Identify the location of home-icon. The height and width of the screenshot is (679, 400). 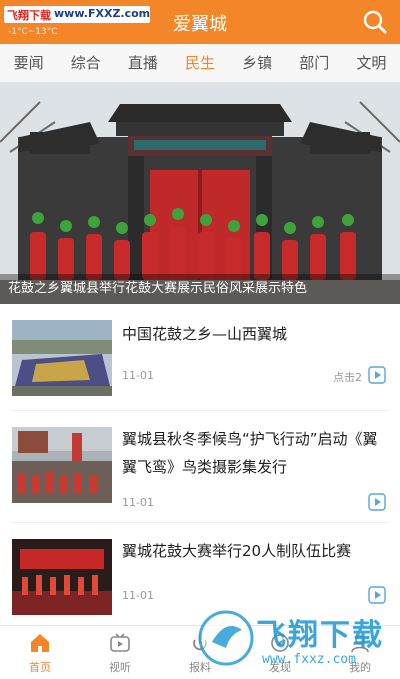
(40, 643).